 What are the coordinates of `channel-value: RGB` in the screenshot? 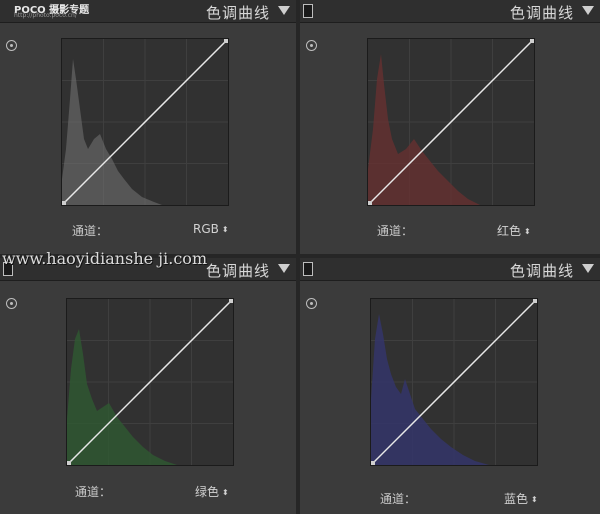 It's located at (206, 229).